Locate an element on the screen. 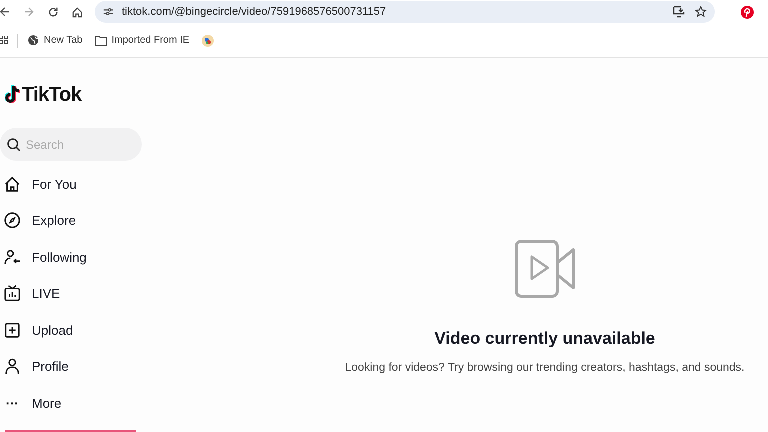 The image size is (768, 432). globe-icon is located at coordinates (33, 40).